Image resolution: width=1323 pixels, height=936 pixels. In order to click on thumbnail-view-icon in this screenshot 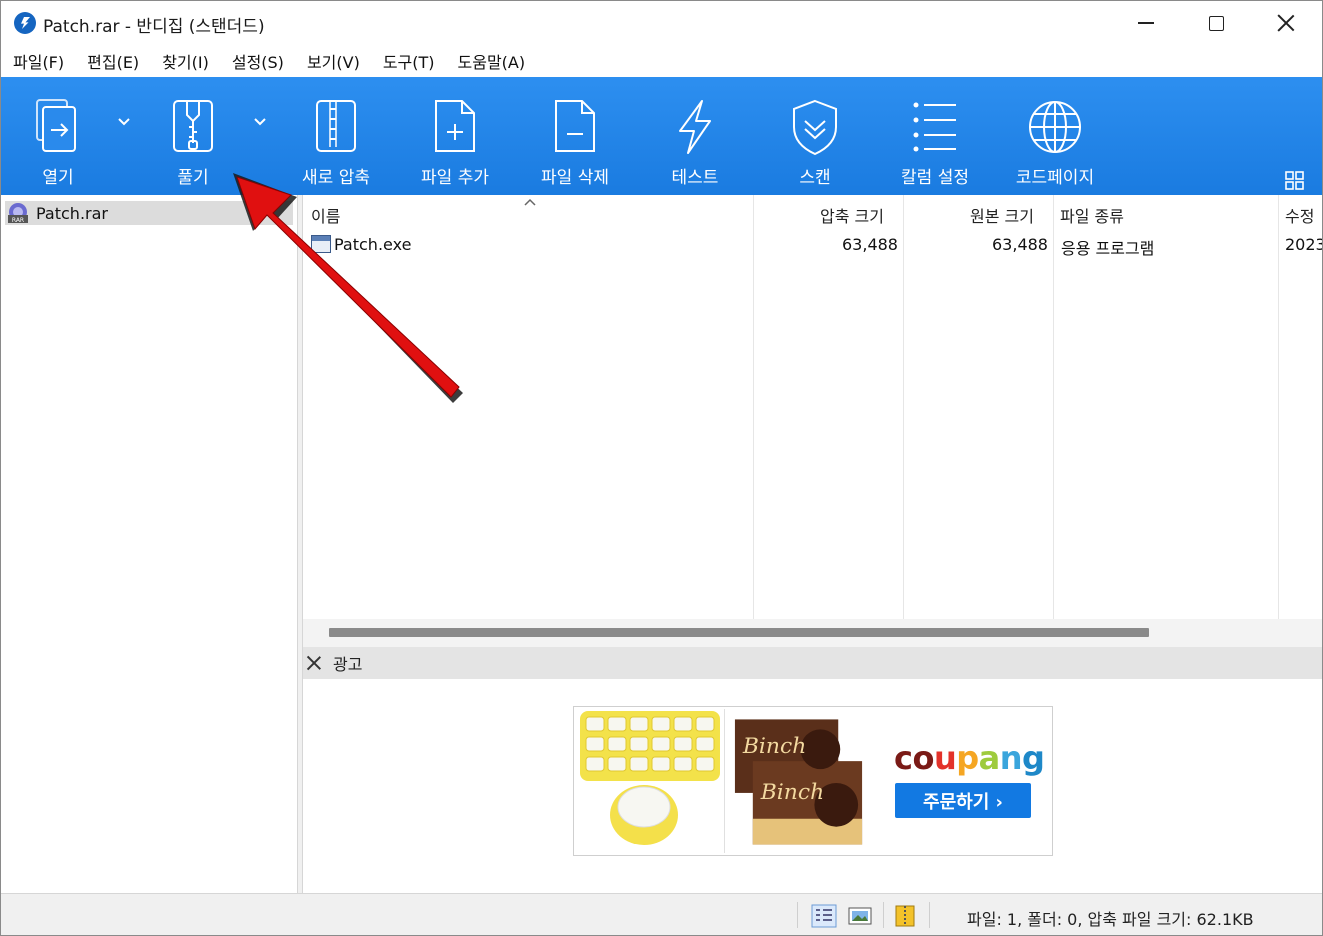, I will do `click(860, 916)`.